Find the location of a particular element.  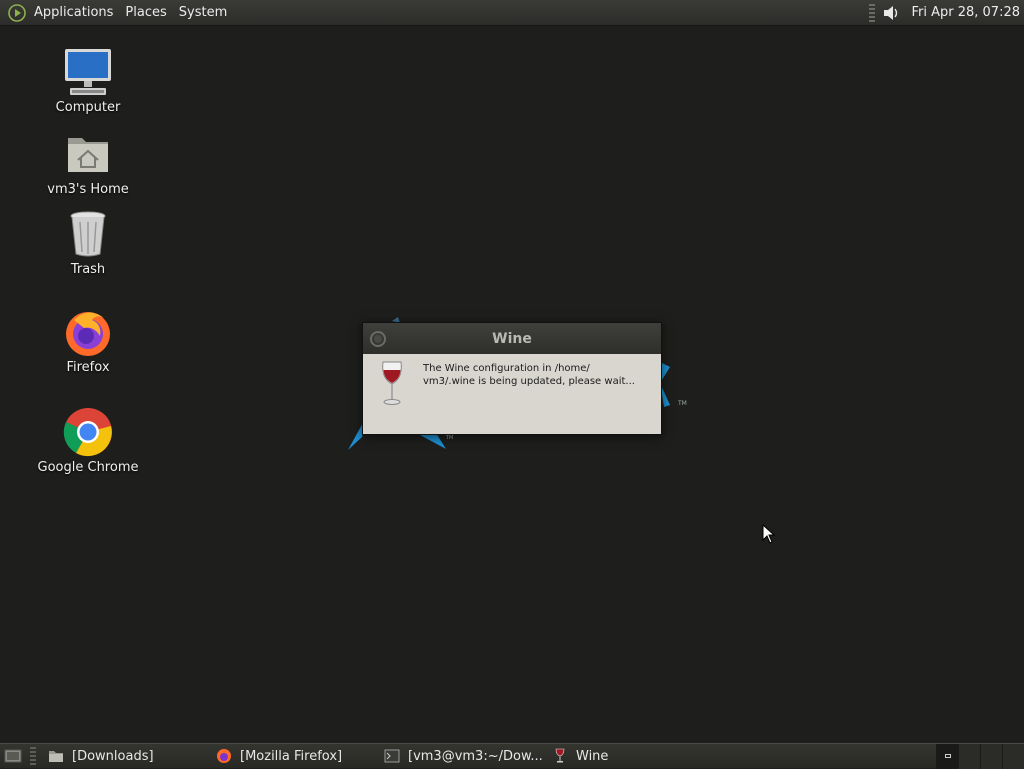

desktop-icon-computer: Computer is located at coordinates (88, 80).